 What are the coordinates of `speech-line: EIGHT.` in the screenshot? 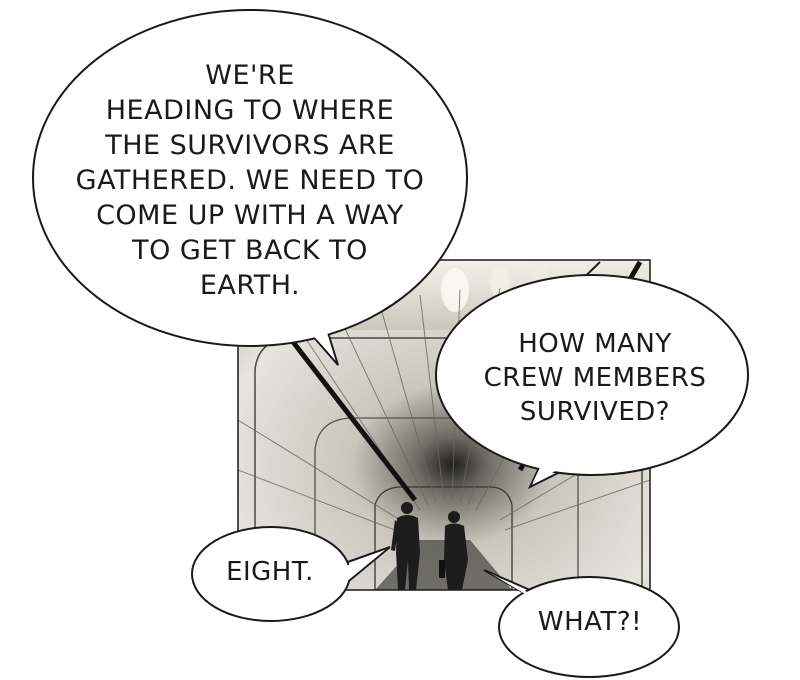 It's located at (270, 572).